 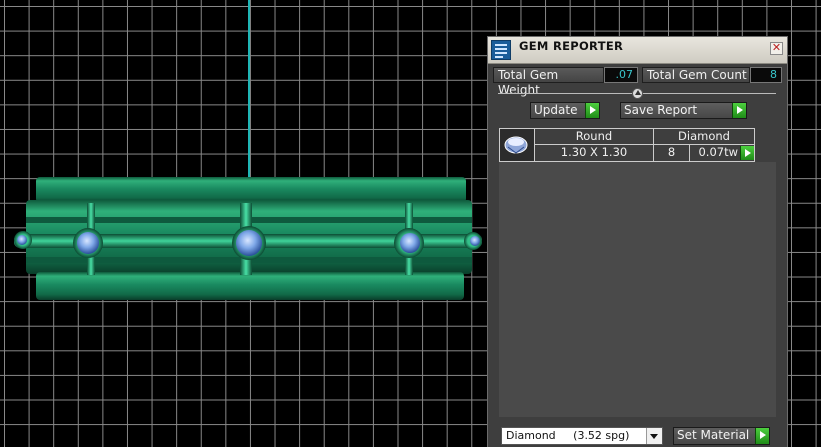 I want to click on gem-weight: 0.07tw, so click(x=718, y=152).